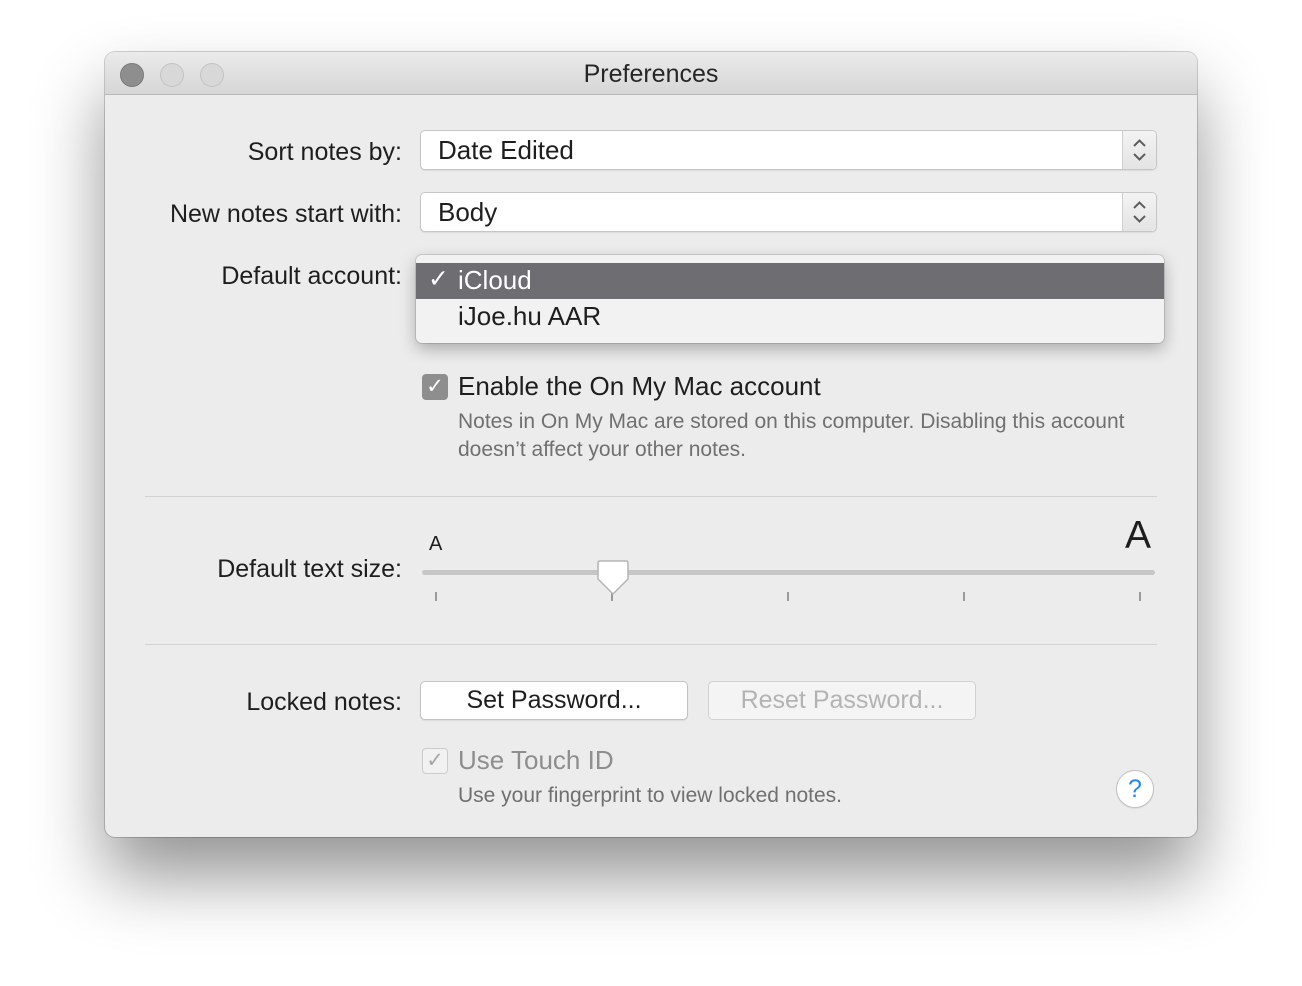 The image size is (1302, 986). I want to click on touch-id-label: Use Touch ID, so click(536, 760).